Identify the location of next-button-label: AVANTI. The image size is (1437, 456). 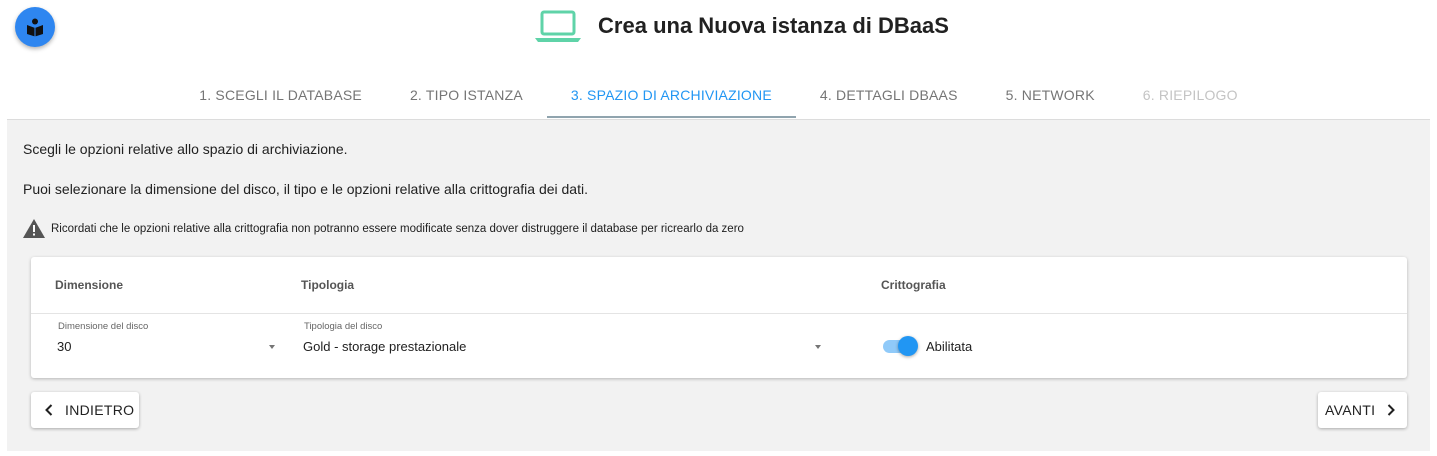
(1350, 410).